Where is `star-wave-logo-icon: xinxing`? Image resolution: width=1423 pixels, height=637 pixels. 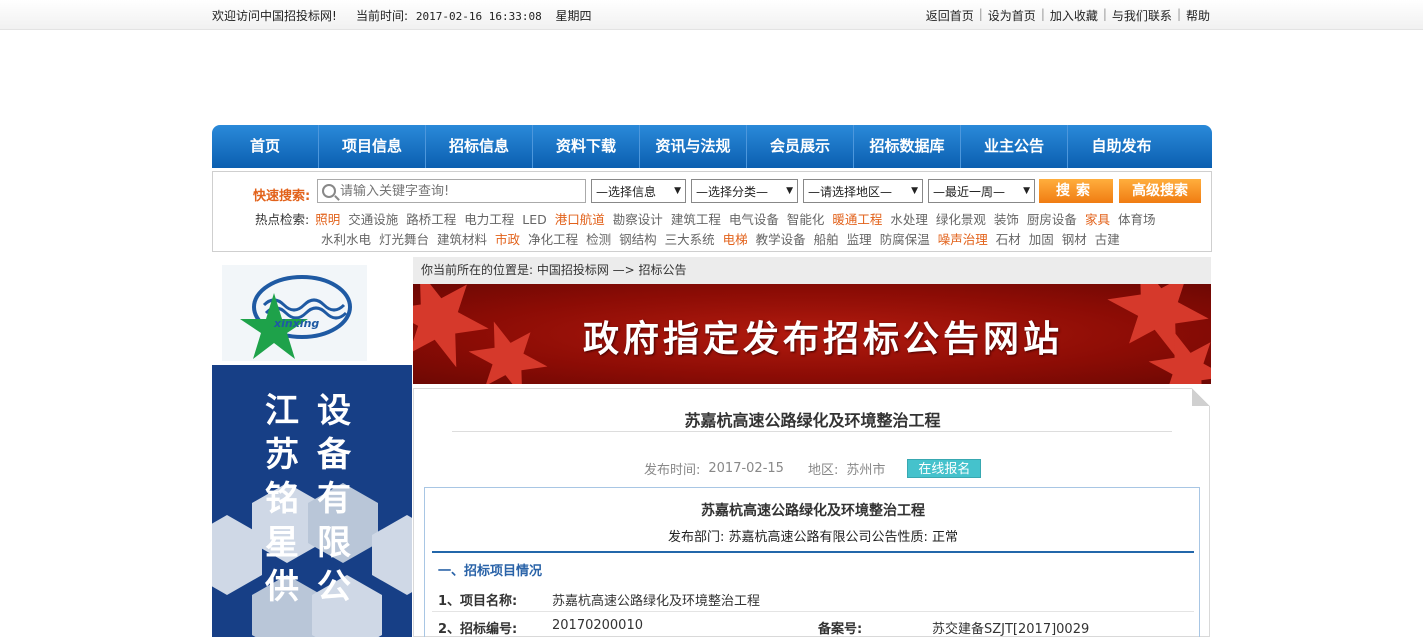
star-wave-logo-icon: xinxing is located at coordinates (296, 317).